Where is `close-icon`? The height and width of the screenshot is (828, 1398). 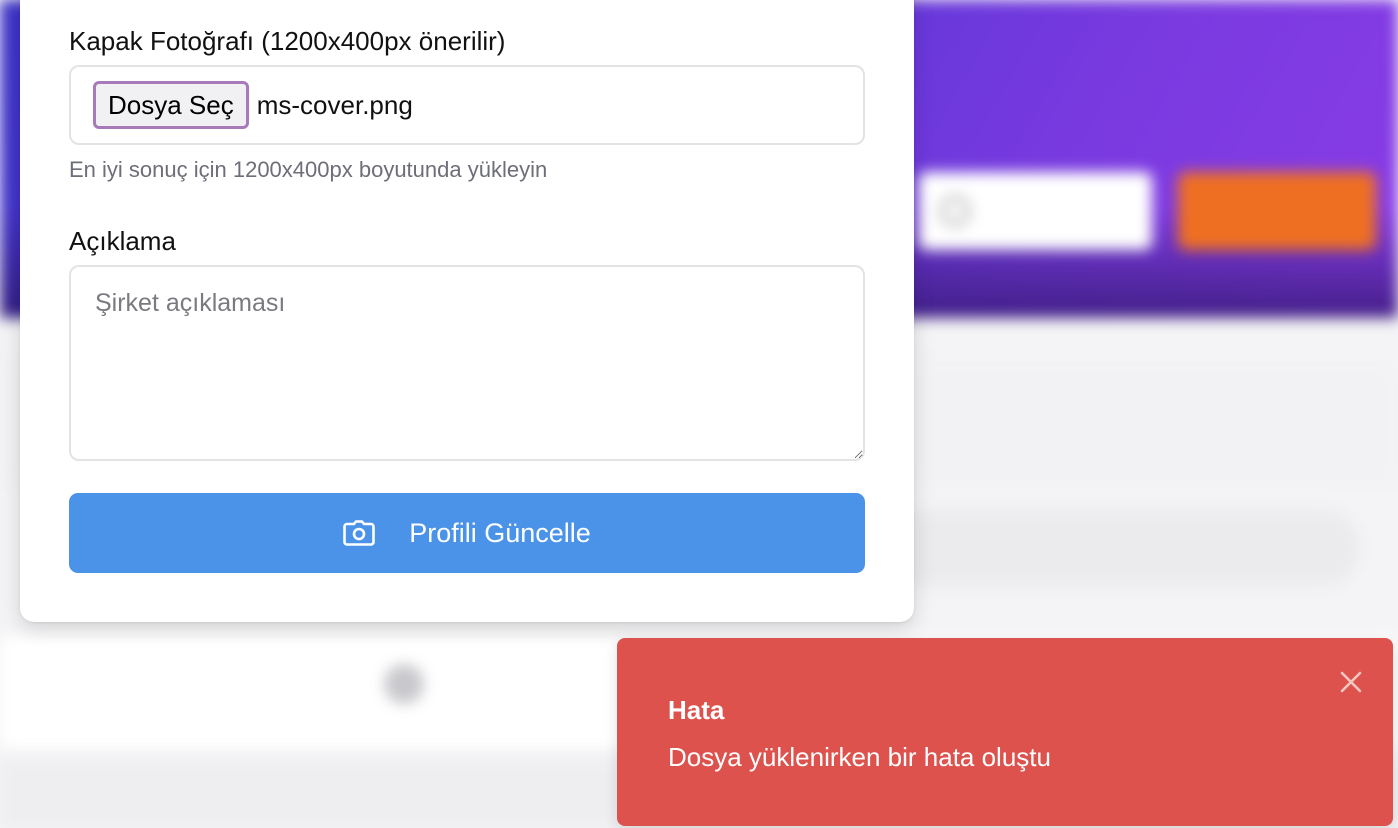 close-icon is located at coordinates (1351, 682).